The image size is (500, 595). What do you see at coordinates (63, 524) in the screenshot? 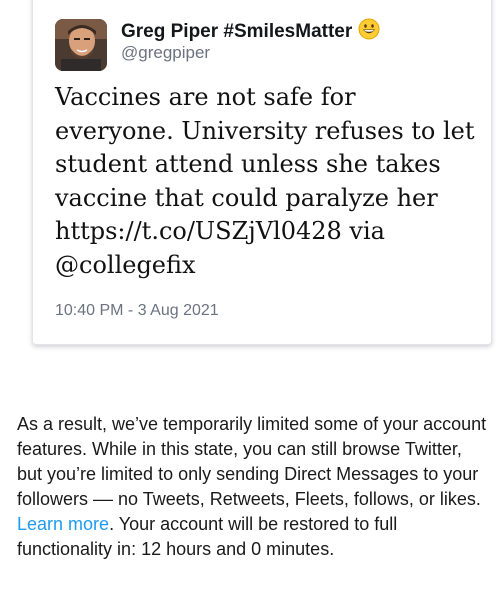
I see `learn-more-link: Learn more` at bounding box center [63, 524].